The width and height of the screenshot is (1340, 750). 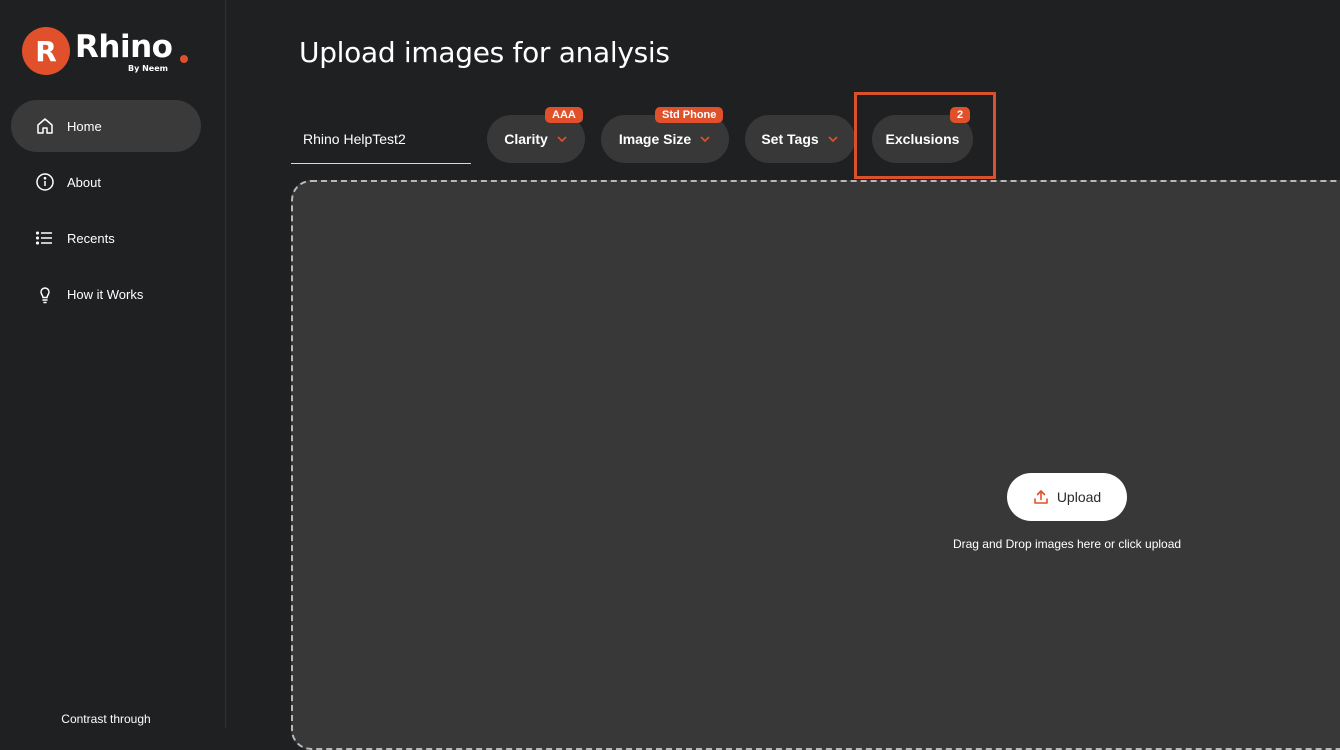 What do you see at coordinates (526, 139) in the screenshot?
I see `clarity-label: Clarity` at bounding box center [526, 139].